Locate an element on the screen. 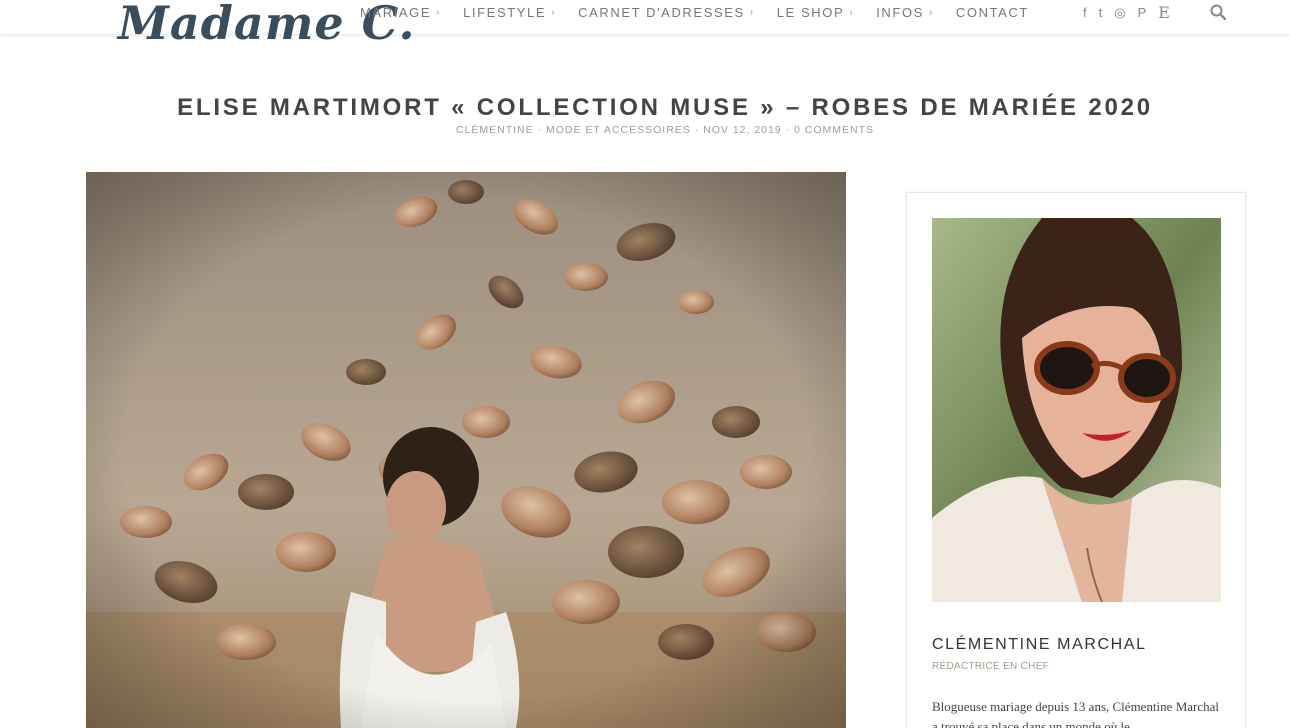 The image size is (1290, 728). author-role: RÉDACTRICE EN CHEF is located at coordinates (991, 666).